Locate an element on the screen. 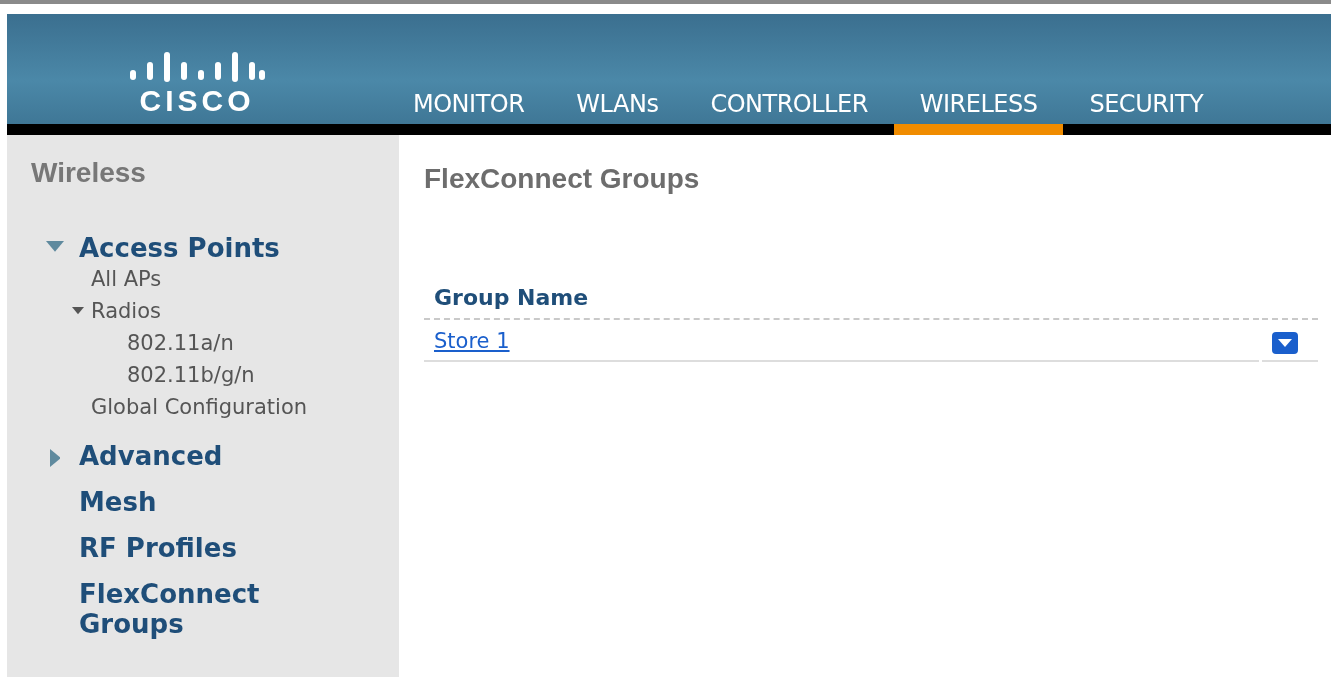 The width and height of the screenshot is (1331, 677). logo-text: CISCO is located at coordinates (197, 101).